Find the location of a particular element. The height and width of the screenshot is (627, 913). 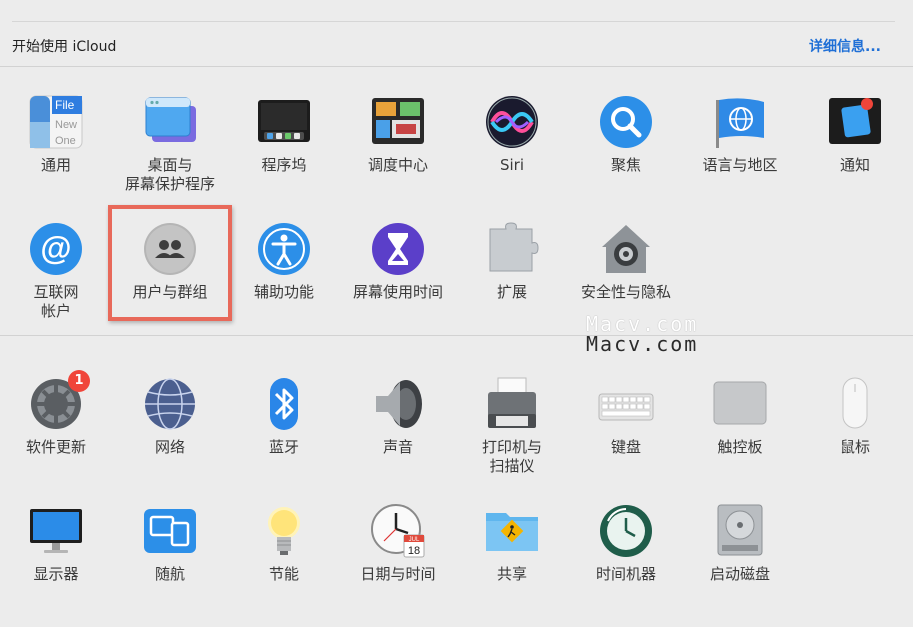

pref-displays: 显示器 is located at coordinates (56, 543).